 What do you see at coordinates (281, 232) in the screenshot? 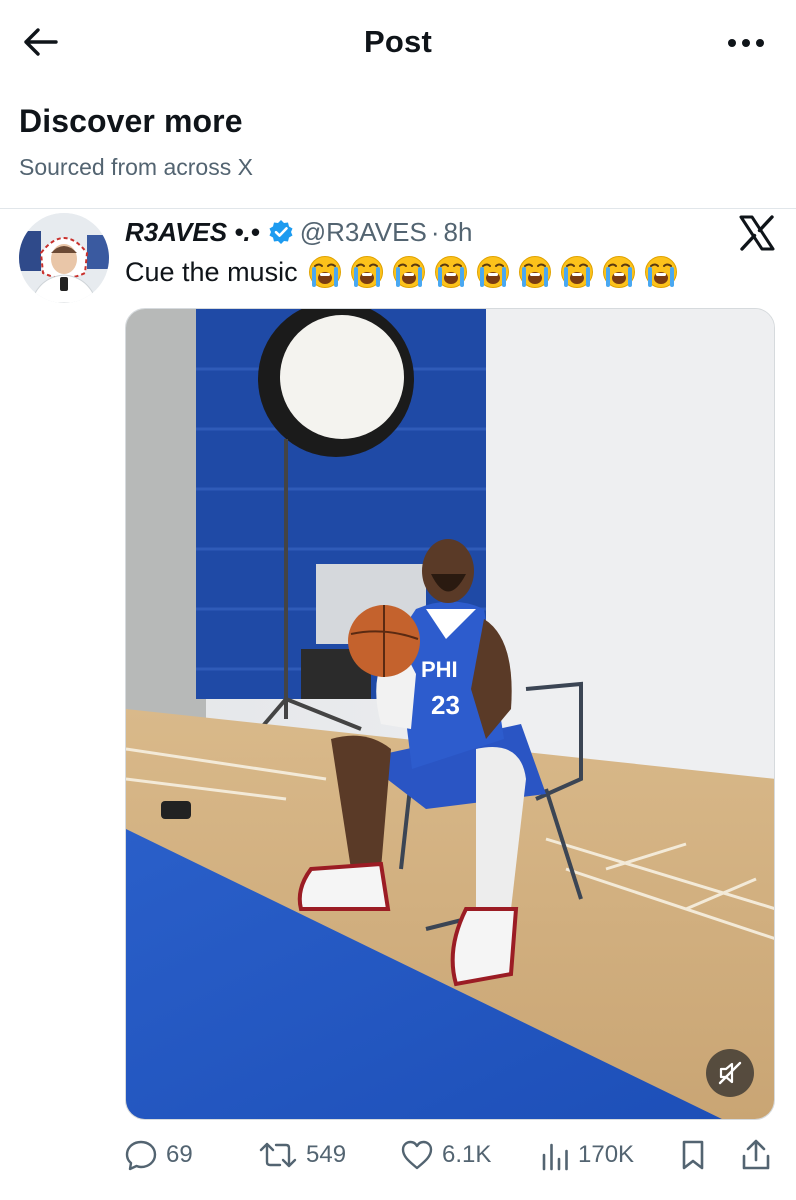
I see `verified-badge-icon` at bounding box center [281, 232].